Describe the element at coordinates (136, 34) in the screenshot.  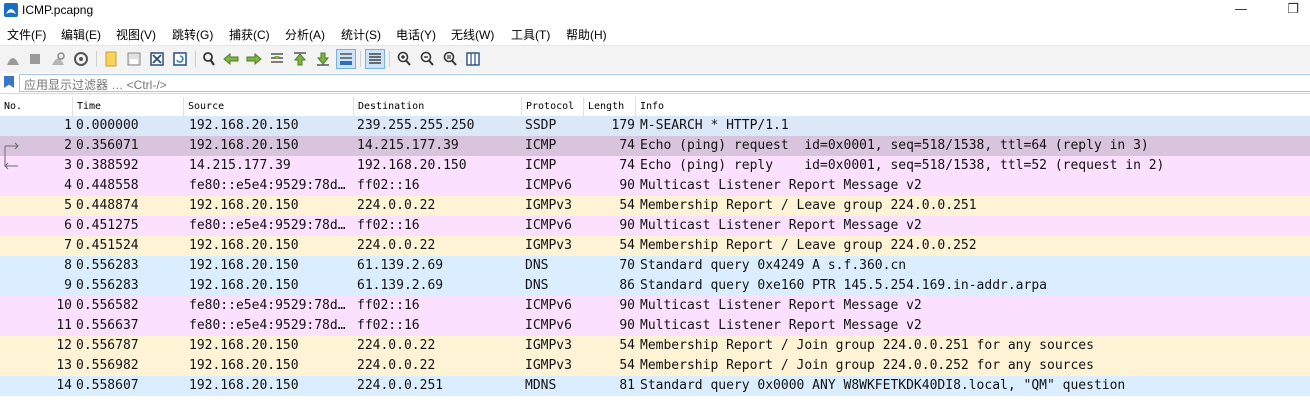
I see `menu-view: 视图(V)` at that location.